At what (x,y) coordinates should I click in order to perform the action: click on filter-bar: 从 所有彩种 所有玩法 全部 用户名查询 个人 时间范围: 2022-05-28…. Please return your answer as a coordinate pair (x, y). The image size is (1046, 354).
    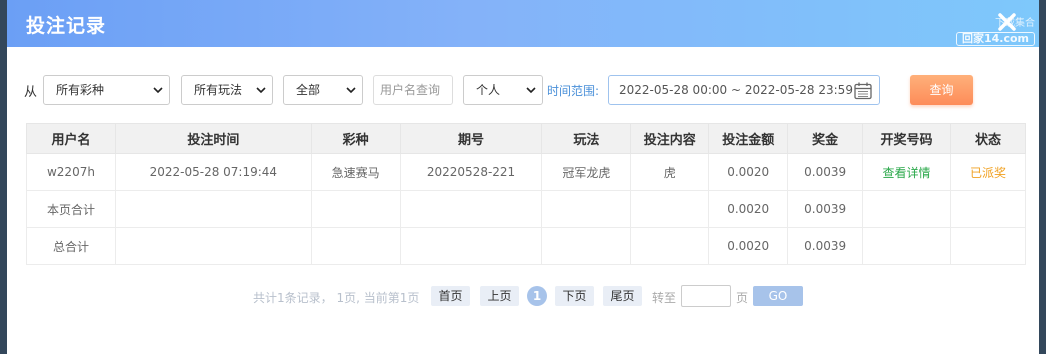
    Looking at the image, I should click on (529, 90).